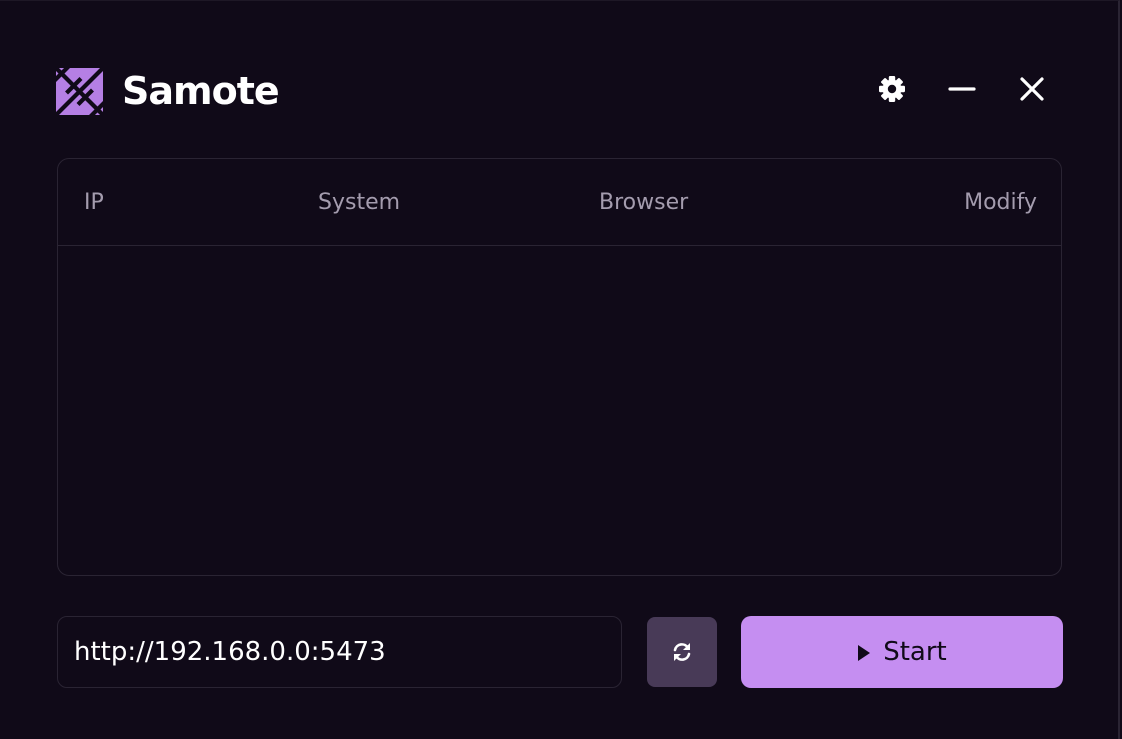 The image size is (1122, 739). I want to click on settings-button, so click(892, 89).